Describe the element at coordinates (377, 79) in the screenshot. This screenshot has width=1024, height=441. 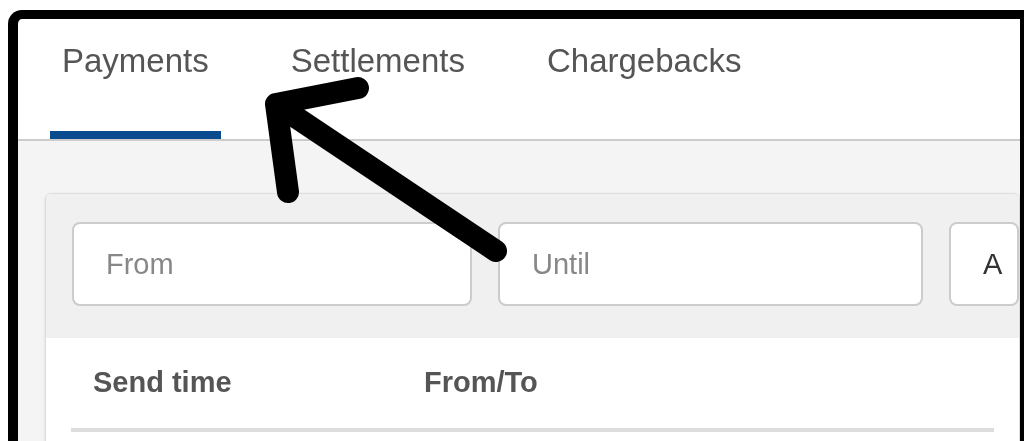
I see `tab: Settlements` at that location.